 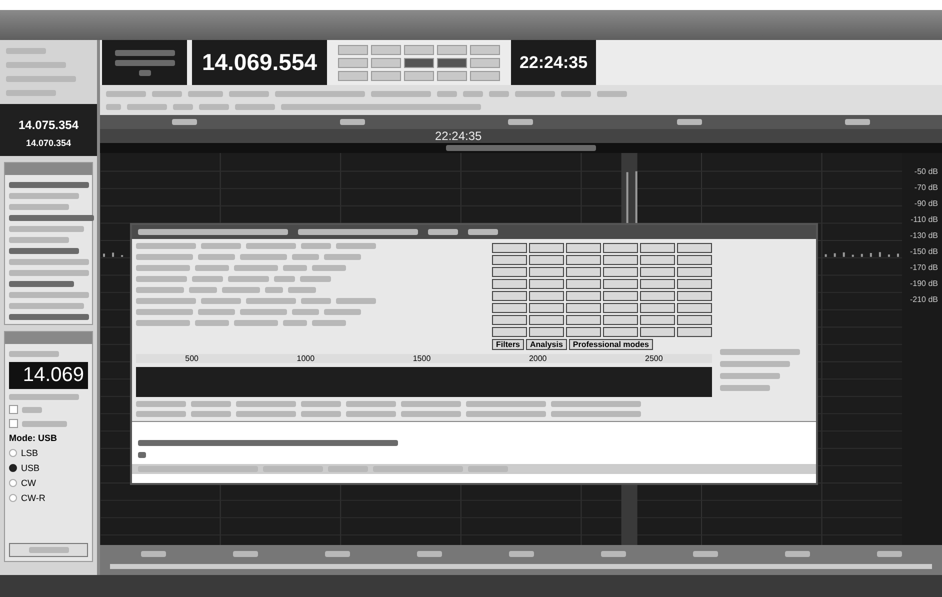 I want to click on mode-option: LSB, so click(x=29, y=453).